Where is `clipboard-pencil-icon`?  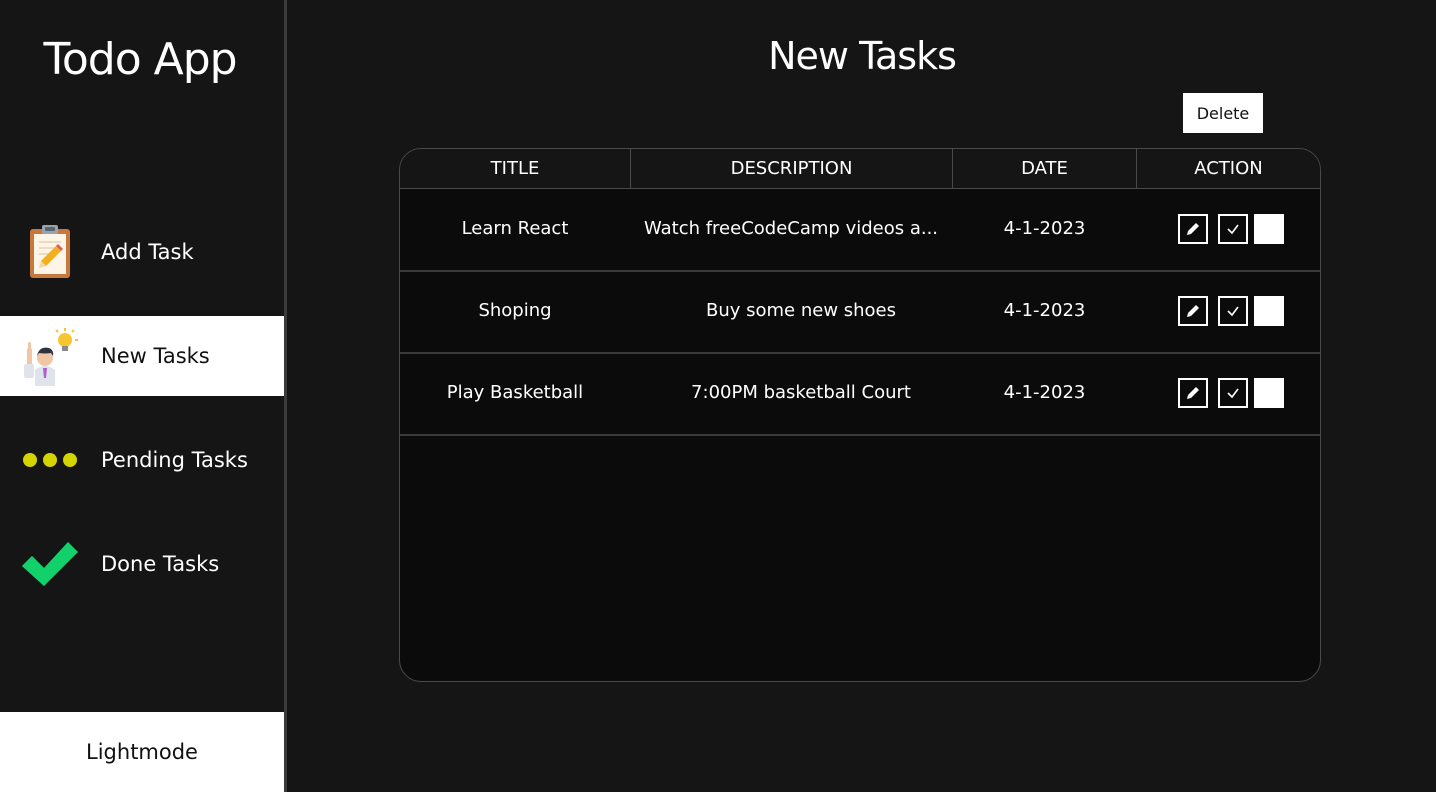 clipboard-pencil-icon is located at coordinates (50, 252).